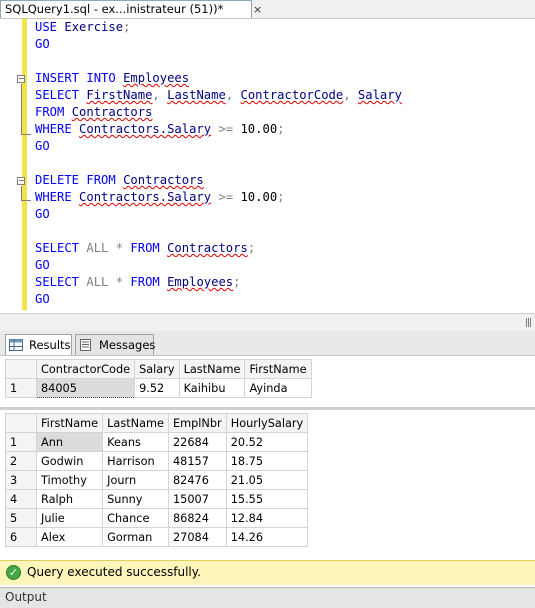 This screenshot has height=608, width=535. What do you see at coordinates (42, 44) in the screenshot?
I see `code-token: GO` at bounding box center [42, 44].